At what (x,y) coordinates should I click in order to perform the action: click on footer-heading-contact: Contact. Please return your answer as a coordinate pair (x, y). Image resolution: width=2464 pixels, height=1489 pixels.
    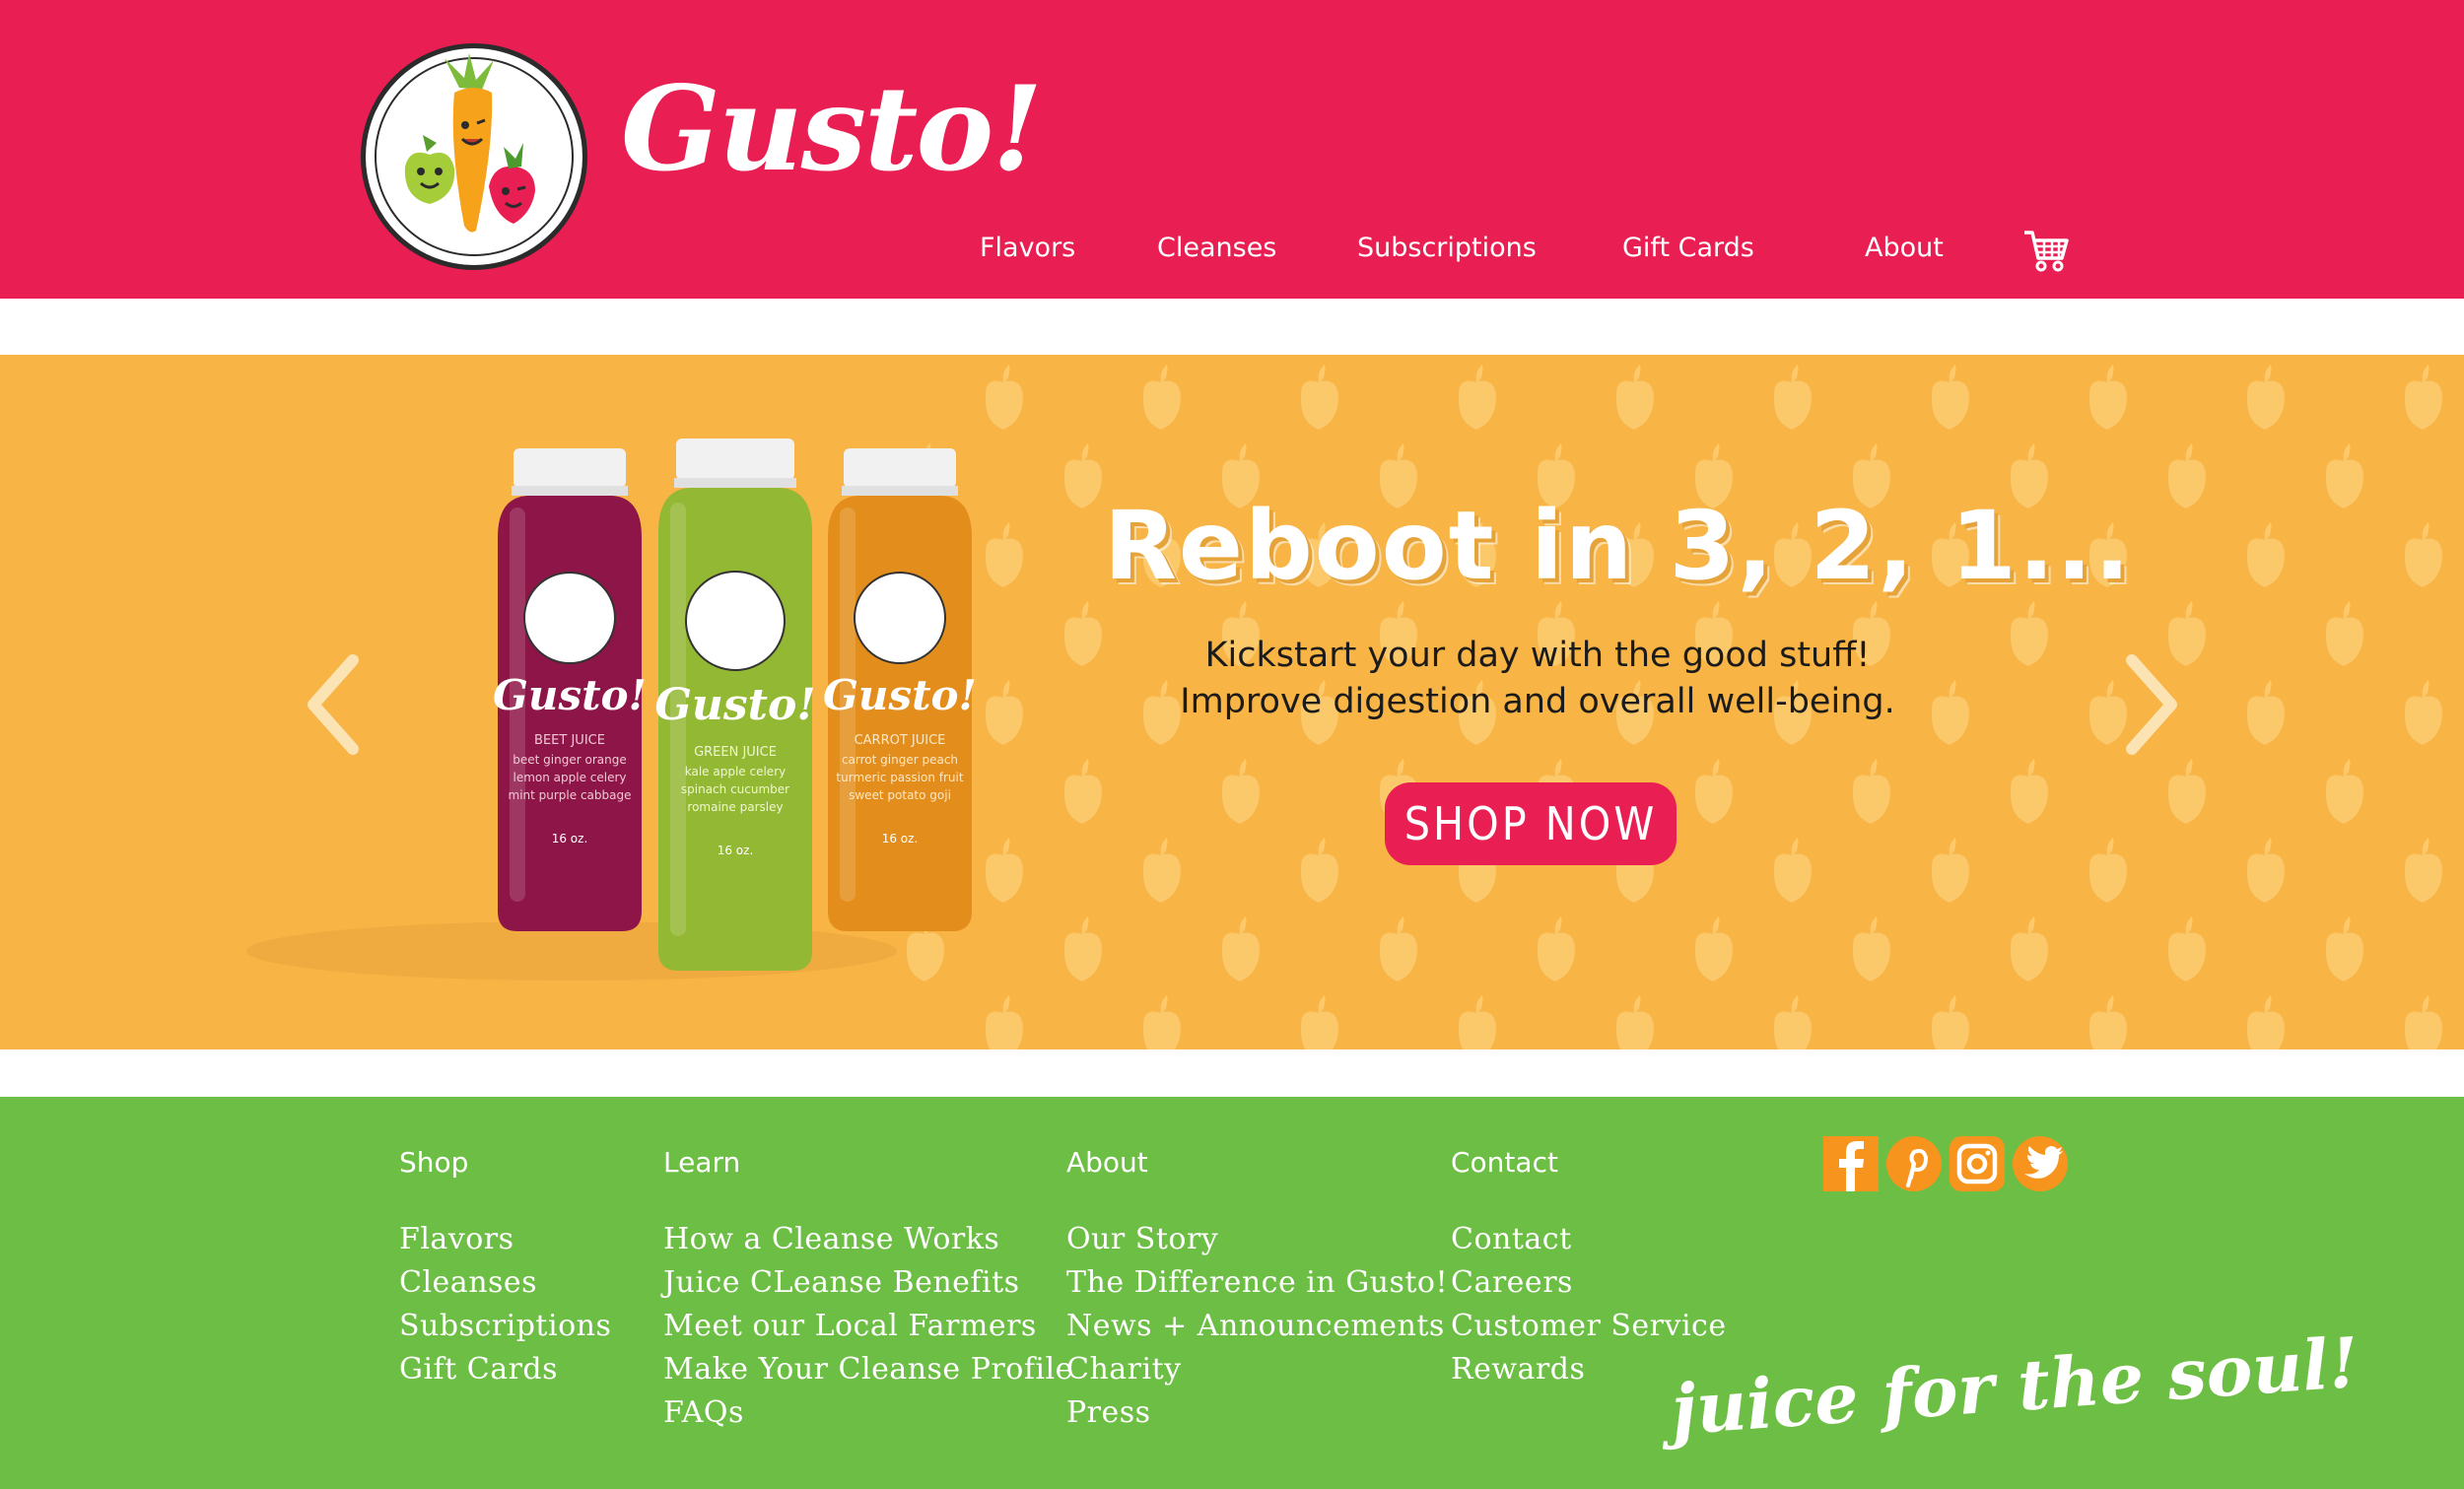
    Looking at the image, I should click on (1504, 1162).